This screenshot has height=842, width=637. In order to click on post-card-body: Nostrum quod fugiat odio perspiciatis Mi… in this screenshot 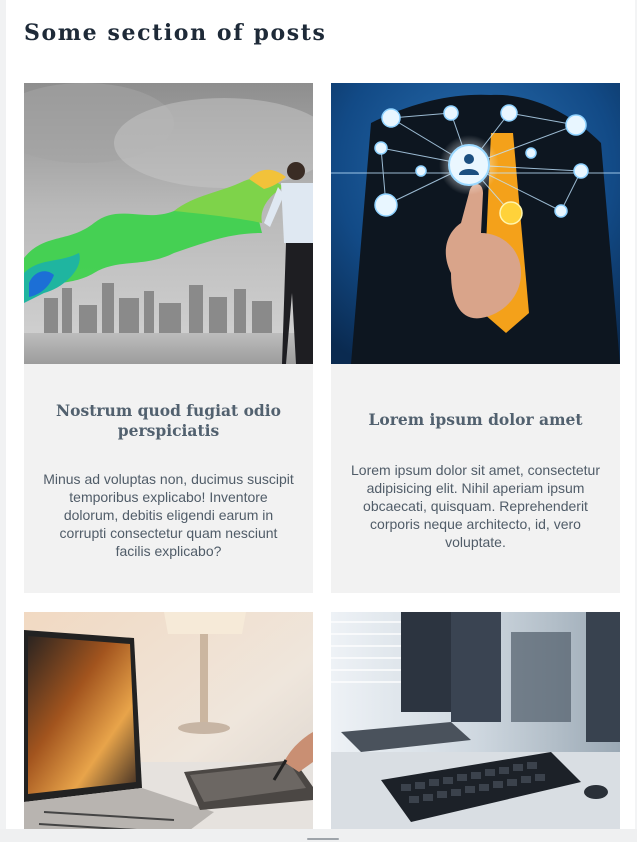, I will do `click(168, 478)`.